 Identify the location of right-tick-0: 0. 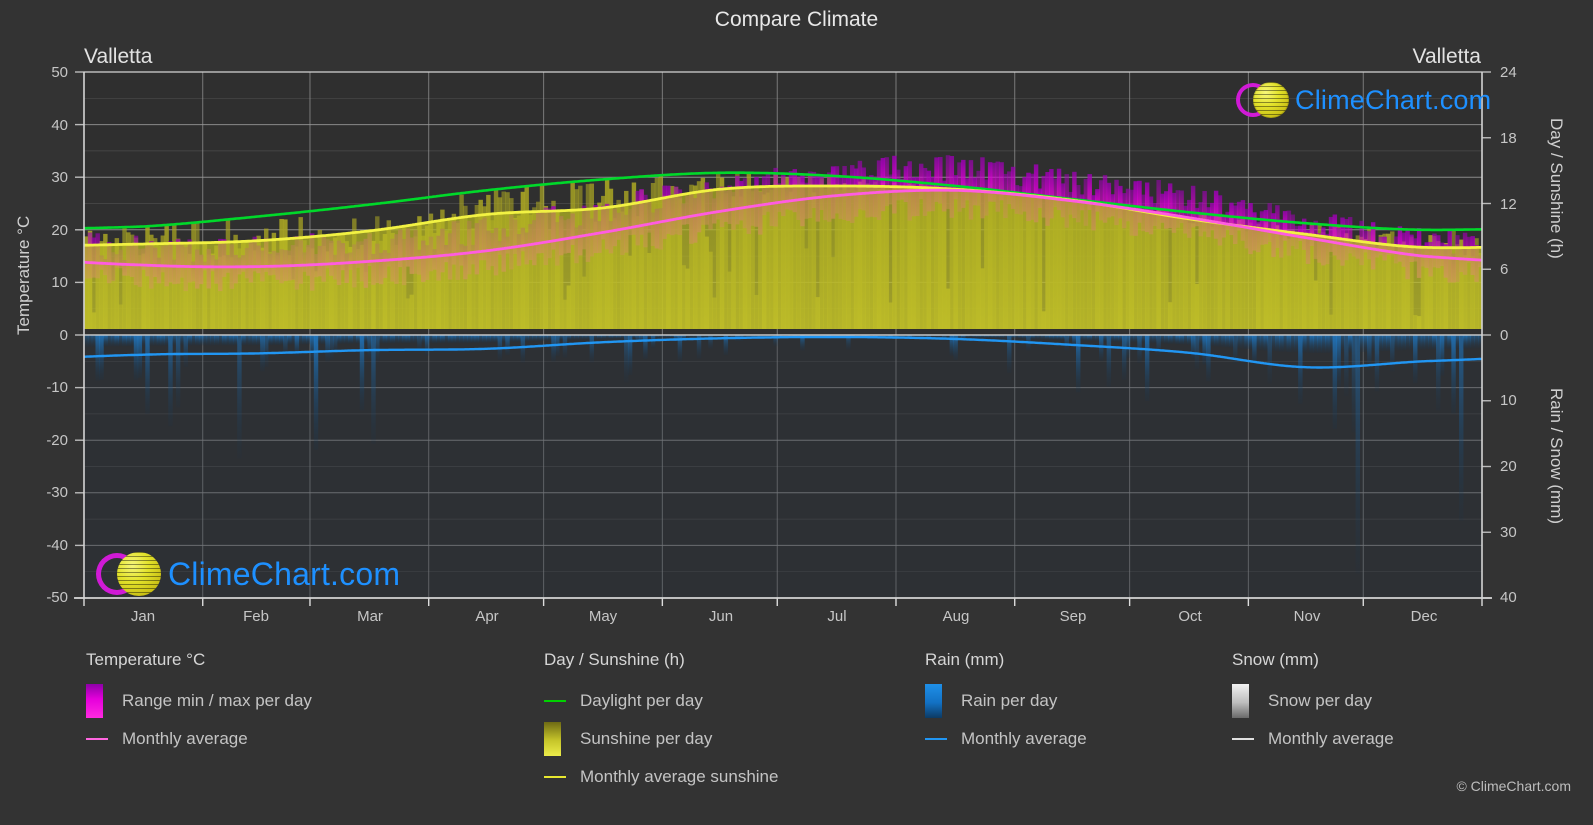
(1504, 335).